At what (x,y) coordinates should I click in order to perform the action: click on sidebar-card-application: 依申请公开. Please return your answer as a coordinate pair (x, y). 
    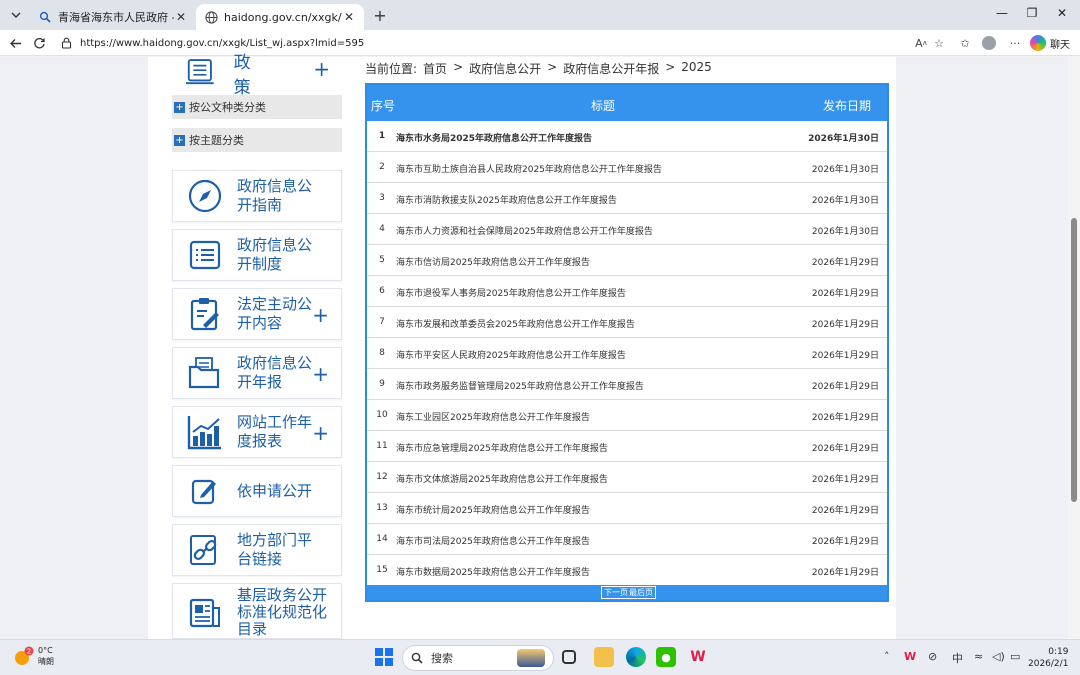
    Looking at the image, I should click on (257, 491).